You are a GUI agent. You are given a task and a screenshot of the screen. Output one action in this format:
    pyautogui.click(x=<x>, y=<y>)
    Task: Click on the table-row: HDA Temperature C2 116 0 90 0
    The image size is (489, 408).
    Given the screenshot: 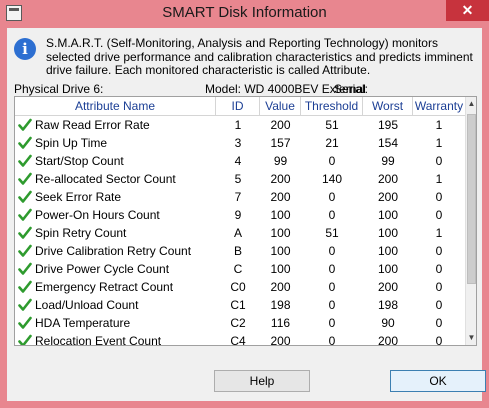 What is the action you would take?
    pyautogui.click(x=240, y=323)
    